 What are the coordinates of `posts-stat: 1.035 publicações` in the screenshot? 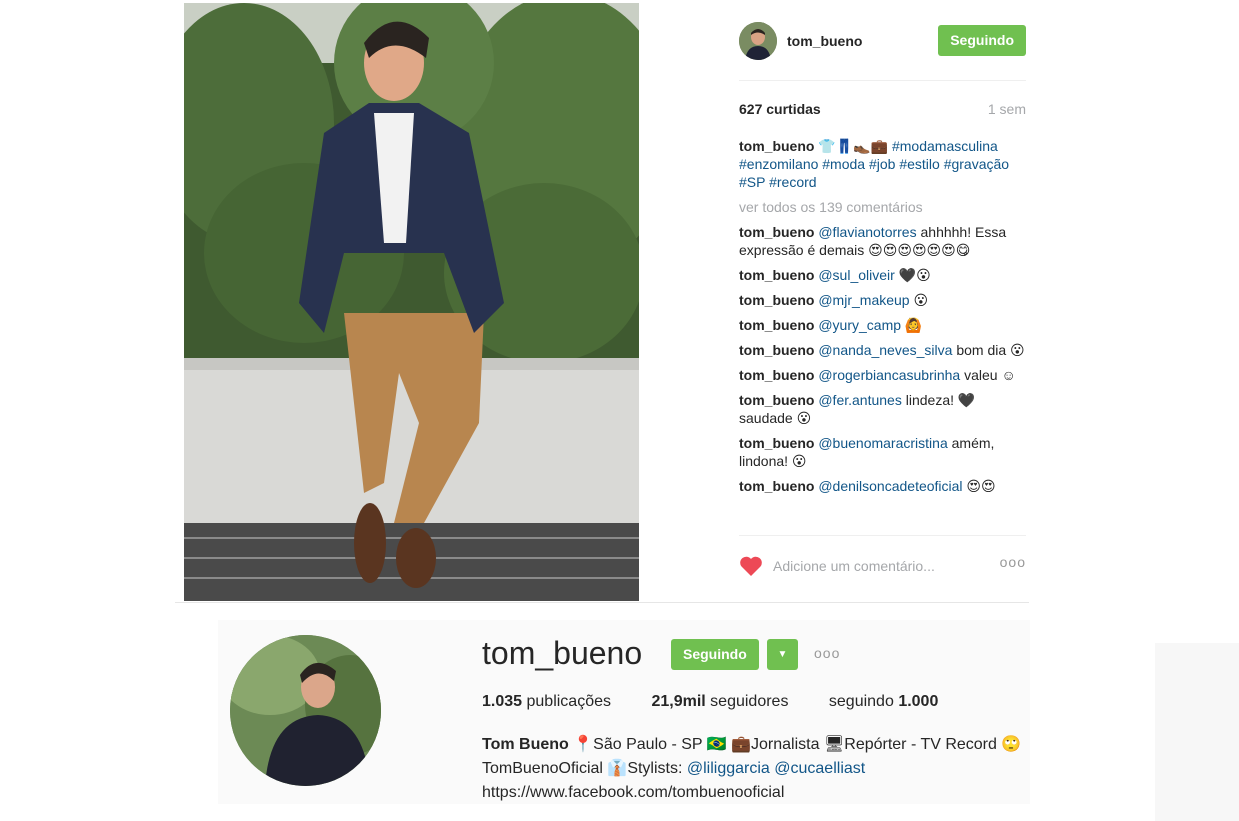 It's located at (546, 702).